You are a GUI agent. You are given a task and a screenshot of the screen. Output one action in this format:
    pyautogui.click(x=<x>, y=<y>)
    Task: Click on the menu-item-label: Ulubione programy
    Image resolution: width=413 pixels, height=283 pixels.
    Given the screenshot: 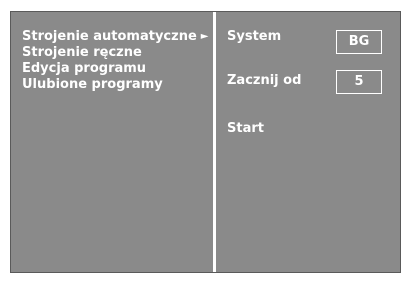 What is the action you would take?
    pyautogui.click(x=92, y=84)
    